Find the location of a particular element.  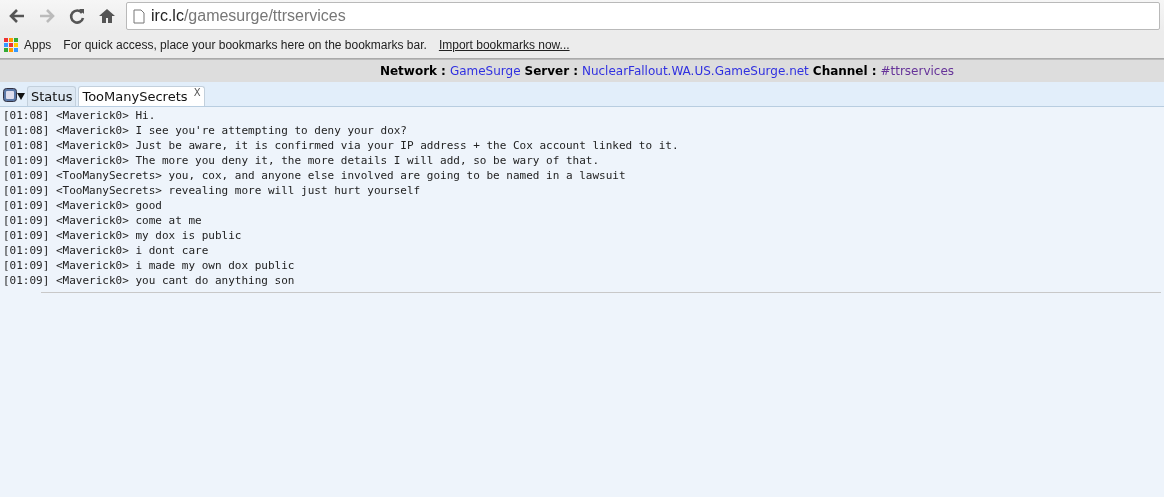

info-label: Channel is located at coordinates (840, 71).